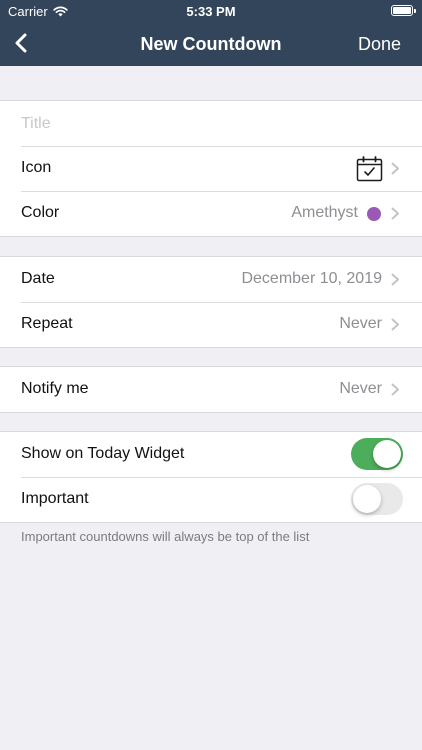 The image size is (422, 750). What do you see at coordinates (369, 169) in the screenshot?
I see `calendar-check-icon` at bounding box center [369, 169].